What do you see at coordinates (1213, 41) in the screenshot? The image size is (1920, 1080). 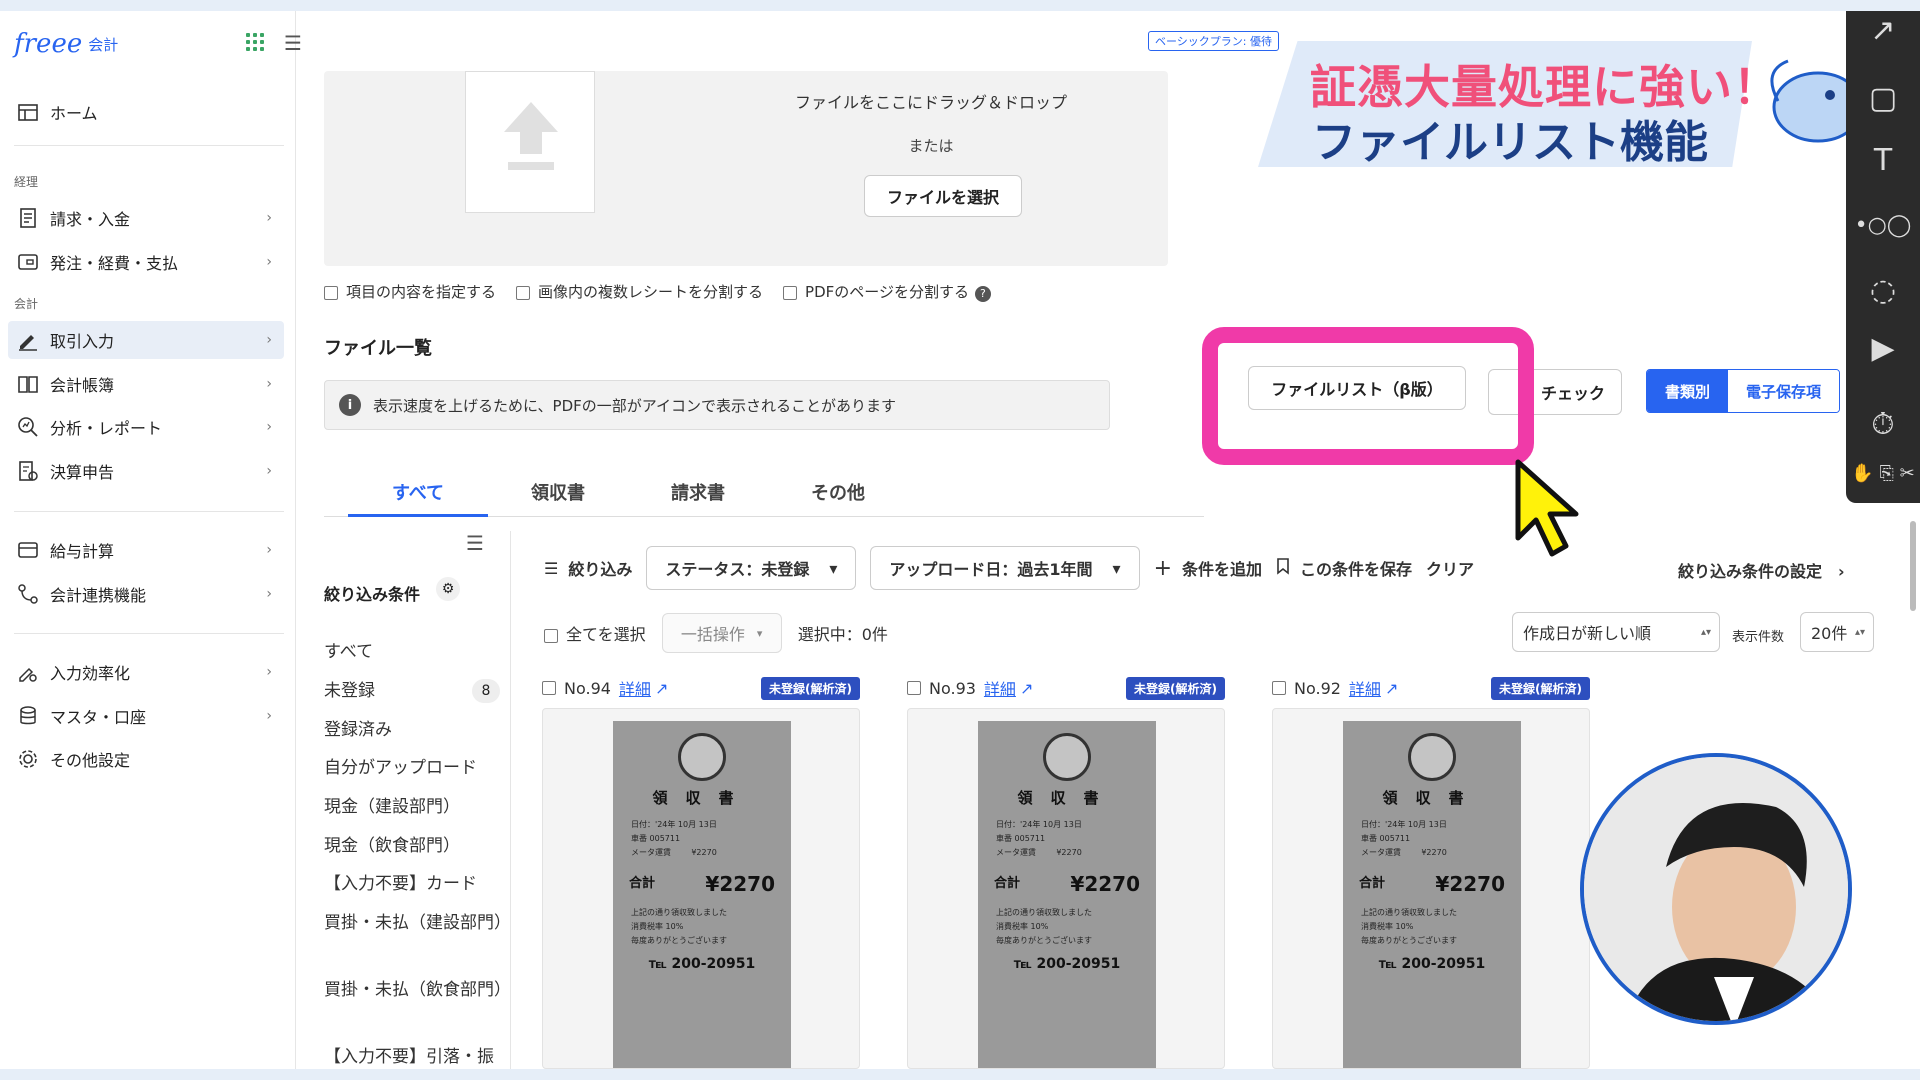 I see `plan-badge: ベーシックプラン: 優待` at bounding box center [1213, 41].